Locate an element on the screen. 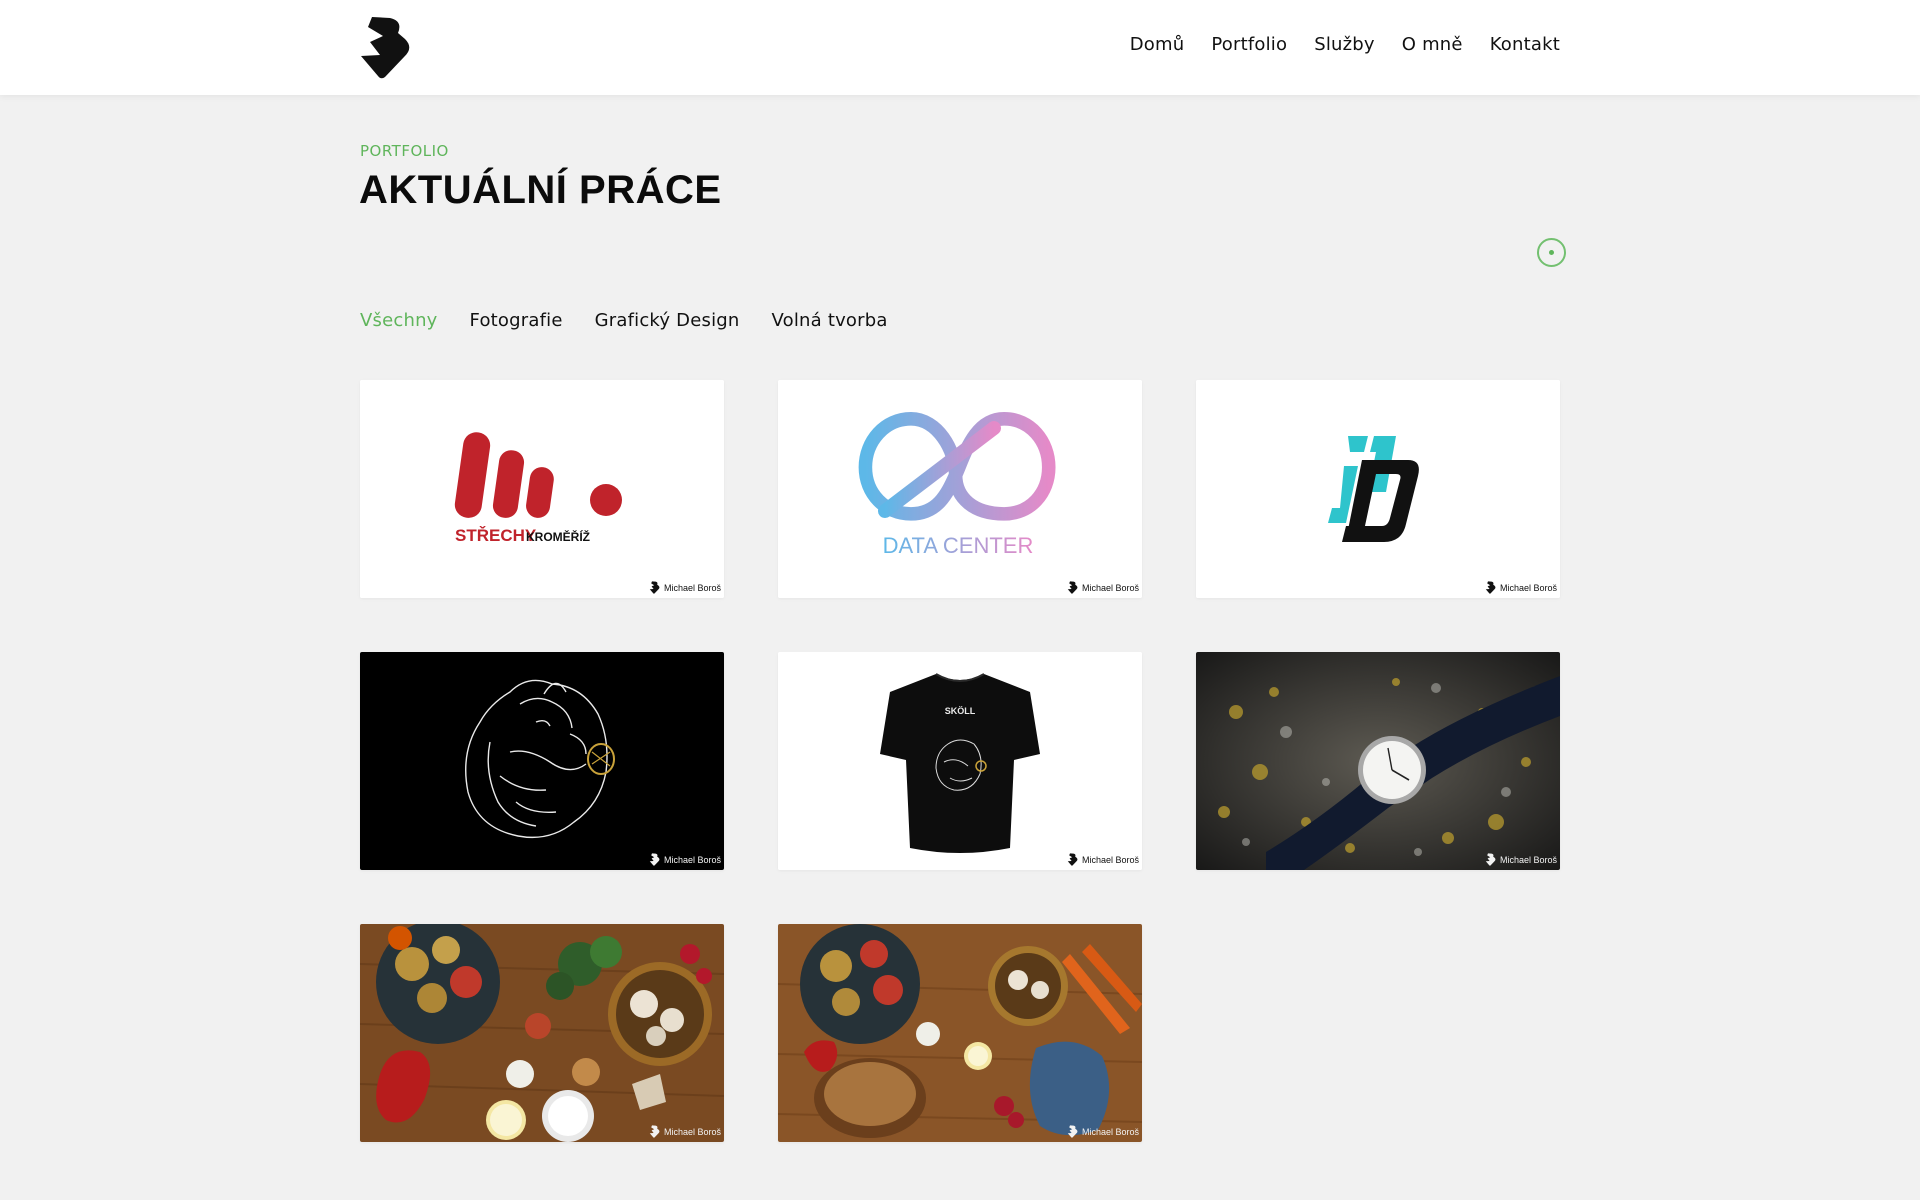 The width and height of the screenshot is (1920, 1200). id-monogram-art is located at coordinates (1378, 489).